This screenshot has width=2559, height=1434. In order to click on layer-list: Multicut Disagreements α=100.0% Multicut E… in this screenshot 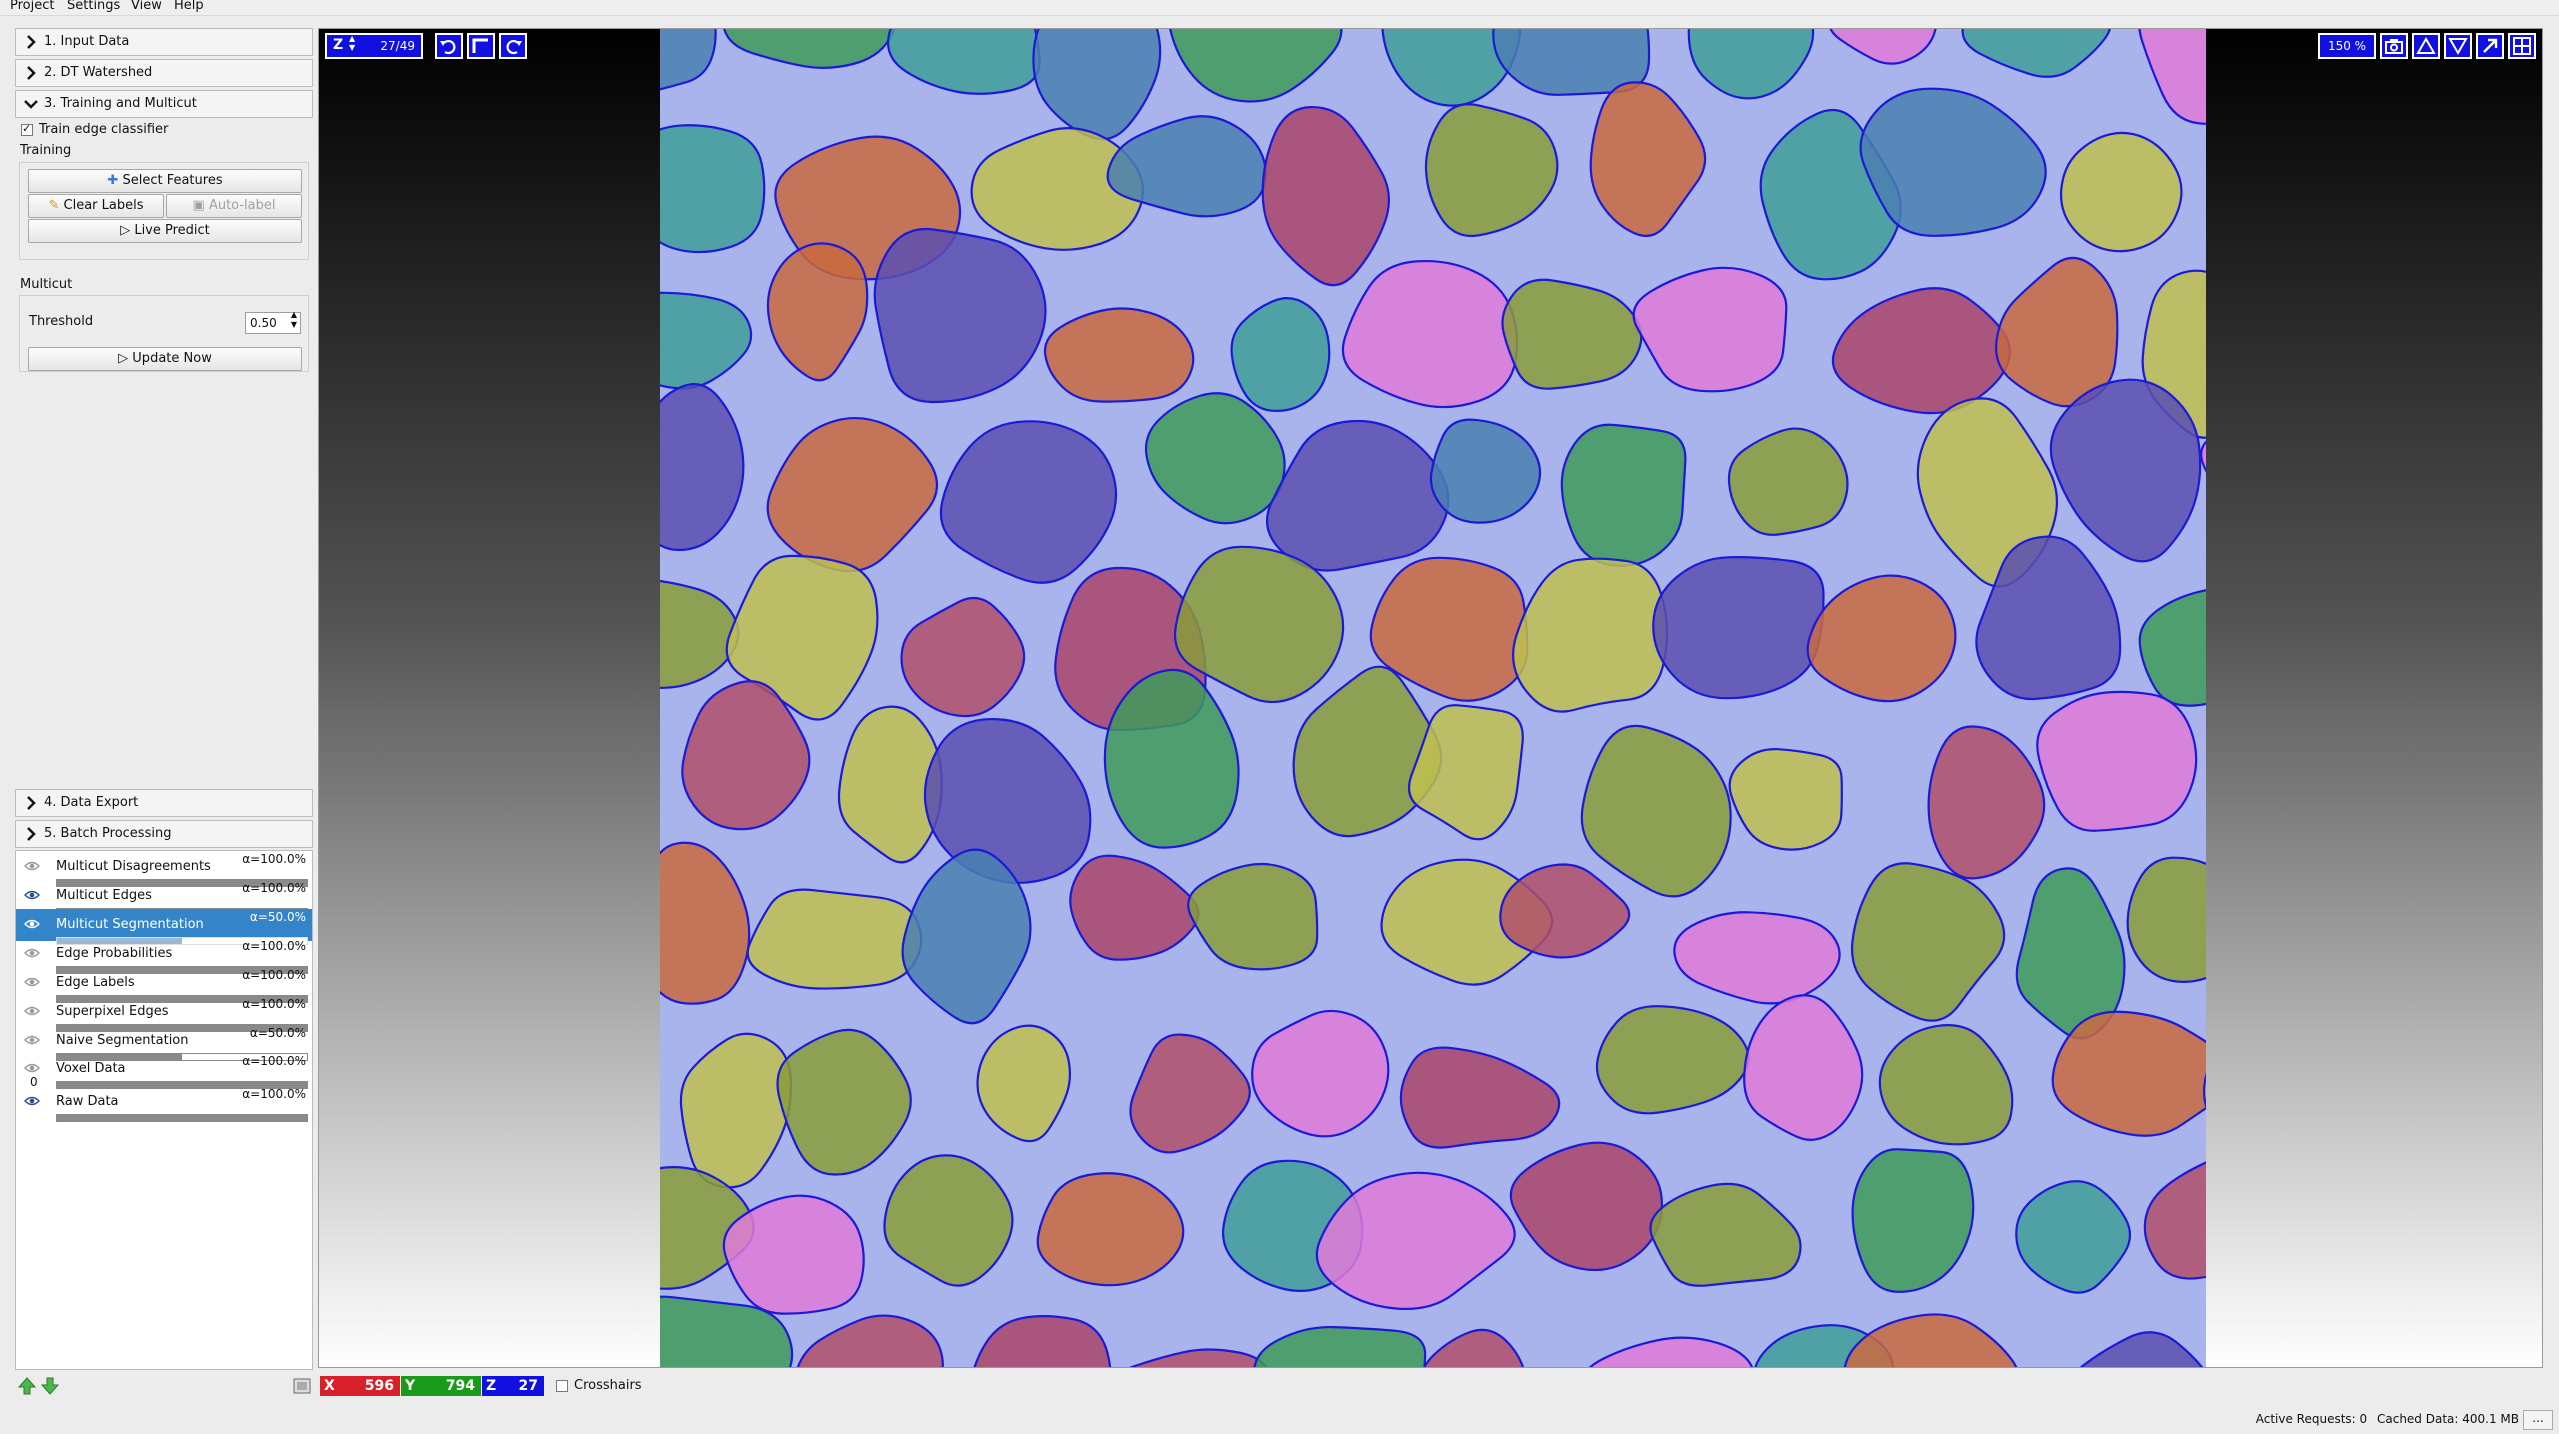, I will do `click(164, 1110)`.